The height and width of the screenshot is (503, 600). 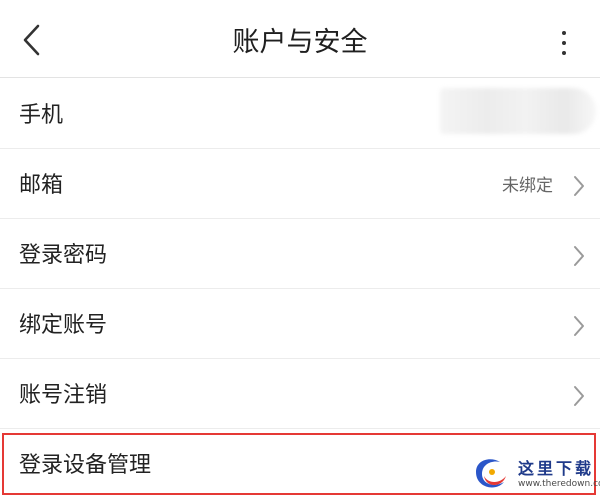 What do you see at coordinates (300, 394) in the screenshot?
I see `settings-row-account-deletion: 账号注销` at bounding box center [300, 394].